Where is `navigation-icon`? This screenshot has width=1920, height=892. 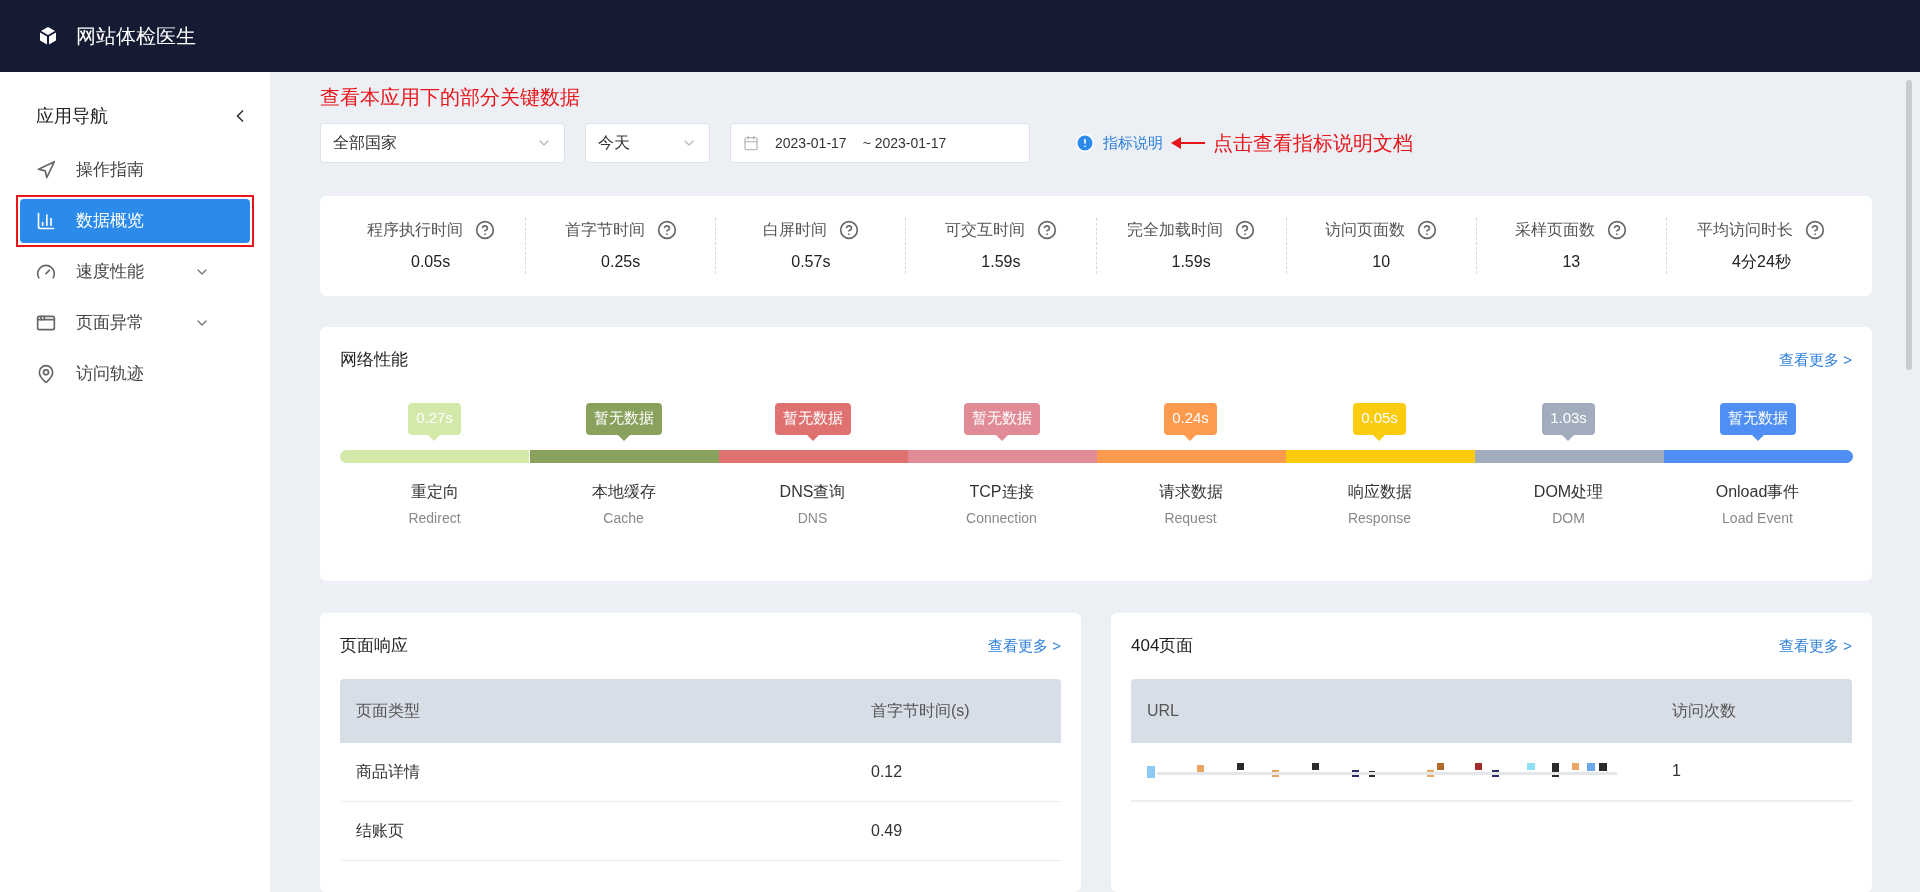 navigation-icon is located at coordinates (46, 170).